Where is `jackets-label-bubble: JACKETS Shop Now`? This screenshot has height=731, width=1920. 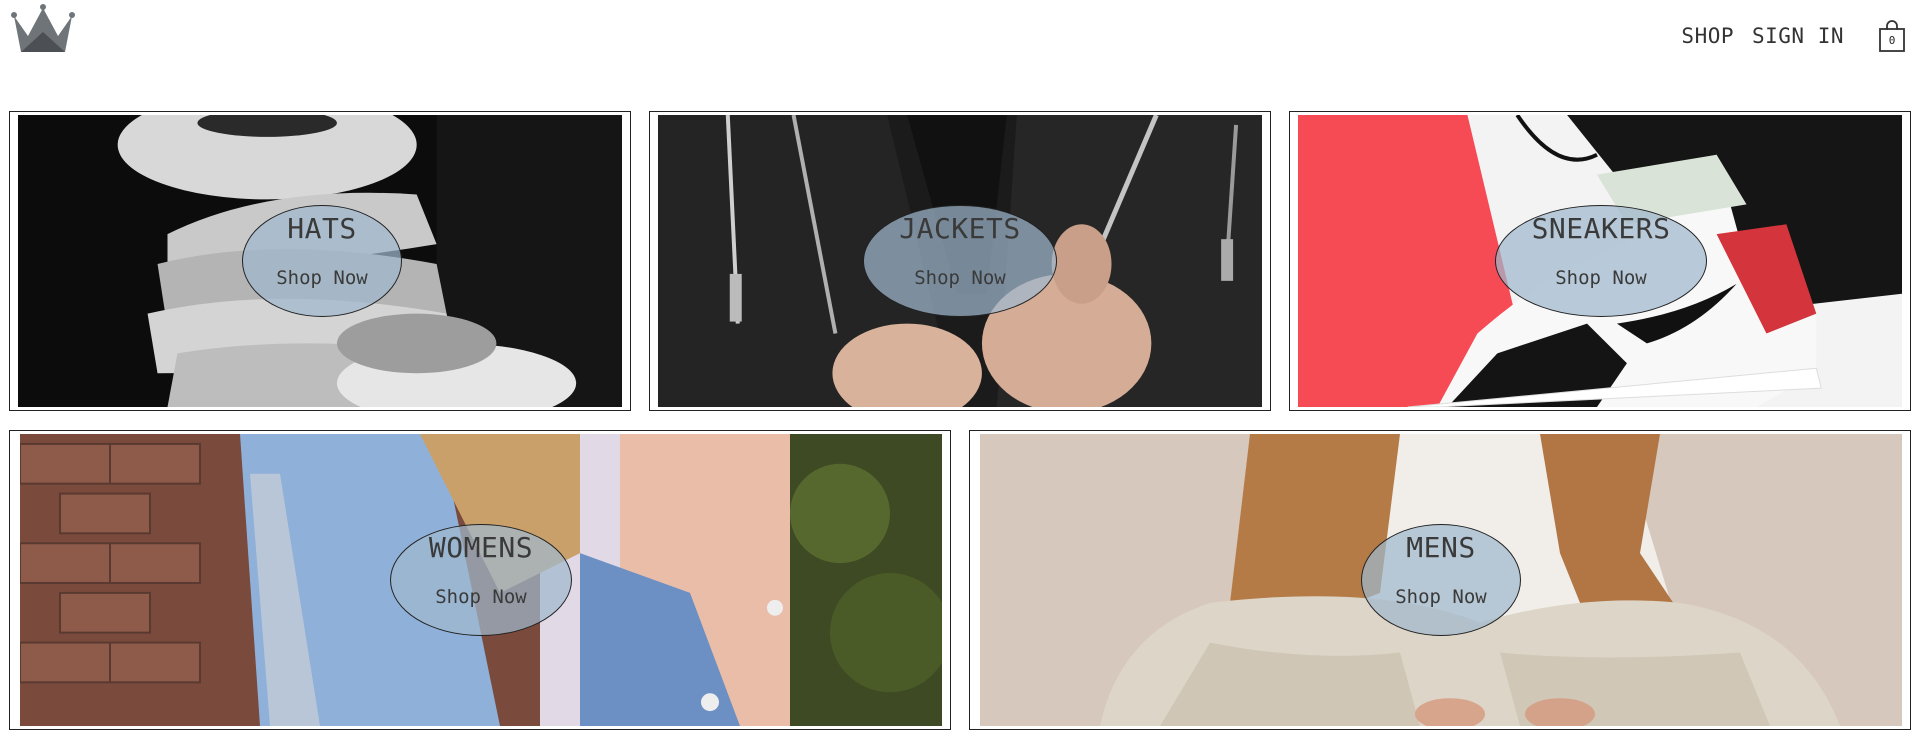
jackets-label-bubble: JACKETS Shop Now is located at coordinates (960, 261).